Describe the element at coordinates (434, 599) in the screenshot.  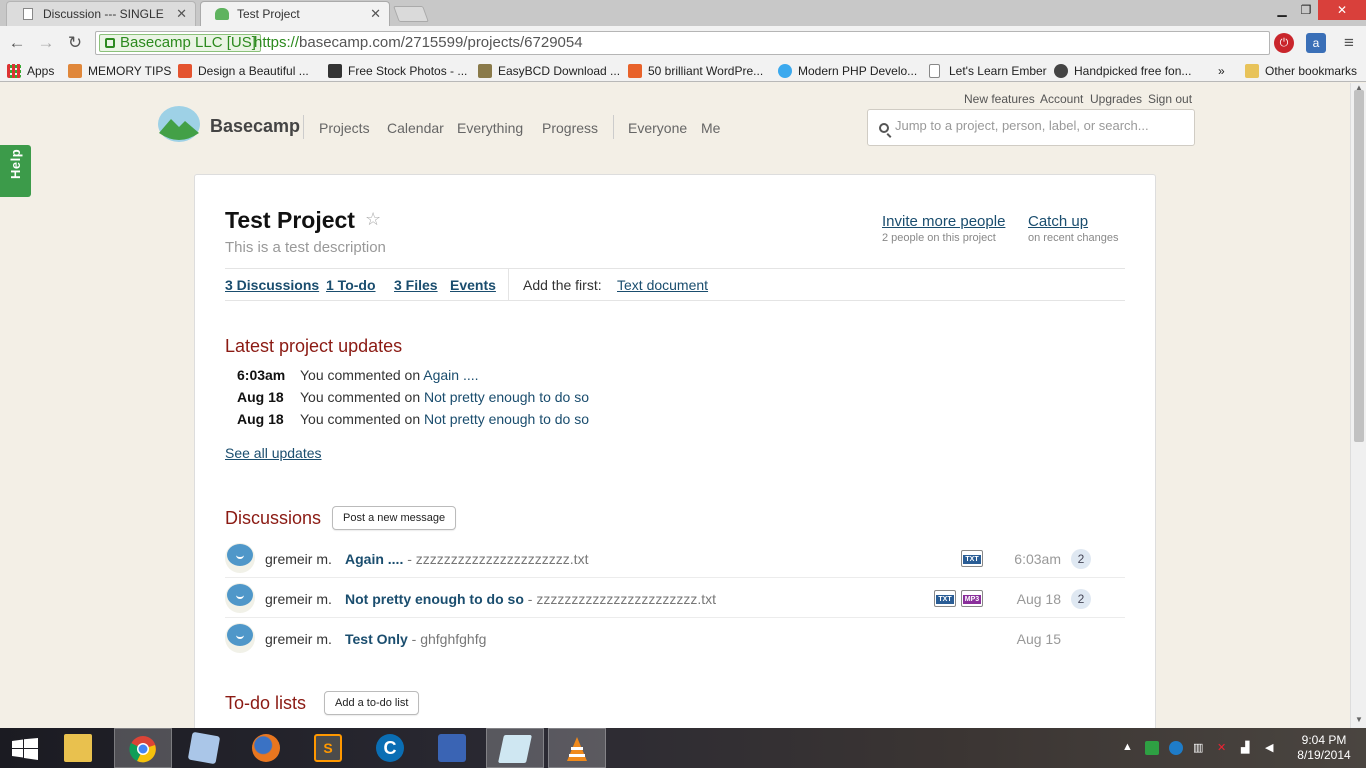
I see `discussion-link: Not pretty enough to do so` at that location.